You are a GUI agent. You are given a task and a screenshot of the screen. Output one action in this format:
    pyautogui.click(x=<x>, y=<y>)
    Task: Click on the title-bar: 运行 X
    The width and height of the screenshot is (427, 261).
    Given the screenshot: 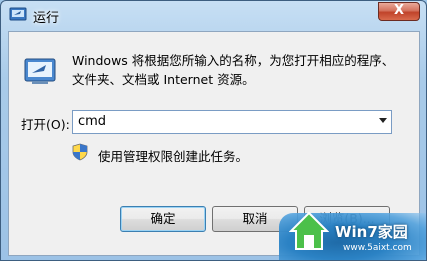 What is the action you would take?
    pyautogui.click(x=213, y=16)
    